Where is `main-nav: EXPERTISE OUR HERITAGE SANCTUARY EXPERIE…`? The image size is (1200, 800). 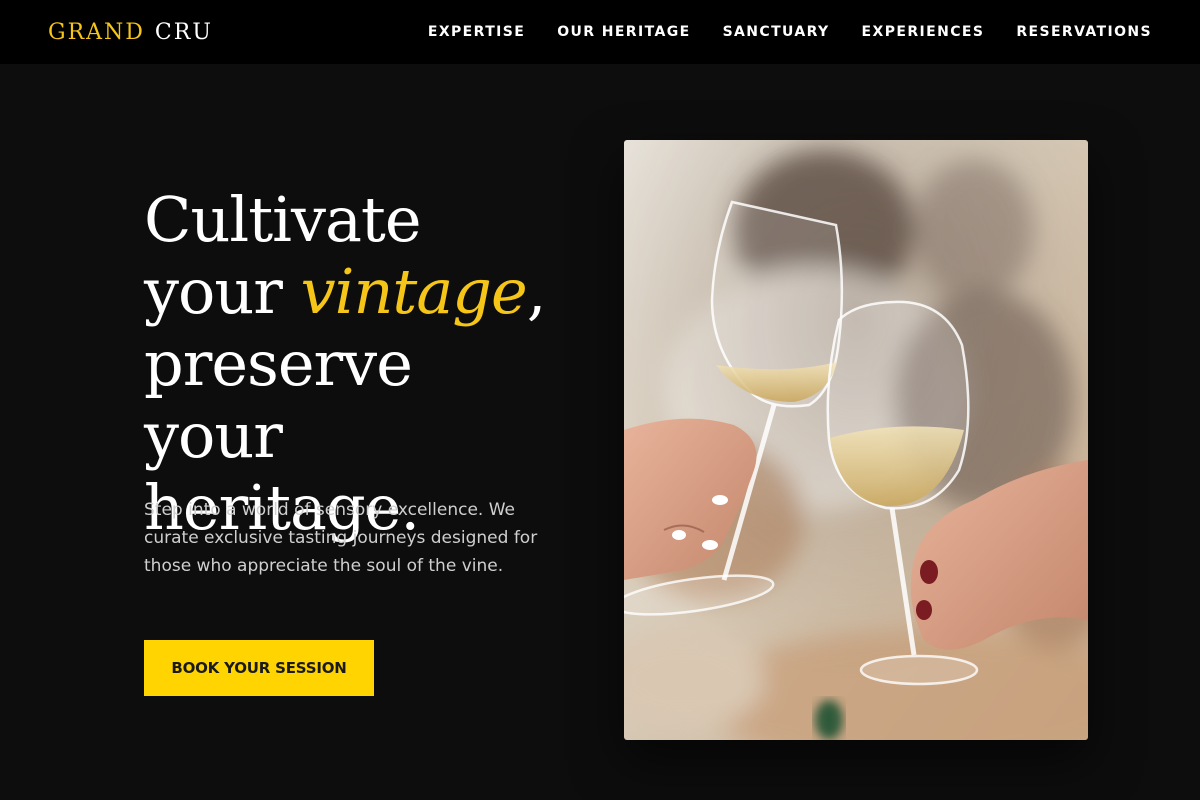 main-nav: EXPERTISE OUR HERITAGE SANCTUARY EXPERIE… is located at coordinates (790, 32).